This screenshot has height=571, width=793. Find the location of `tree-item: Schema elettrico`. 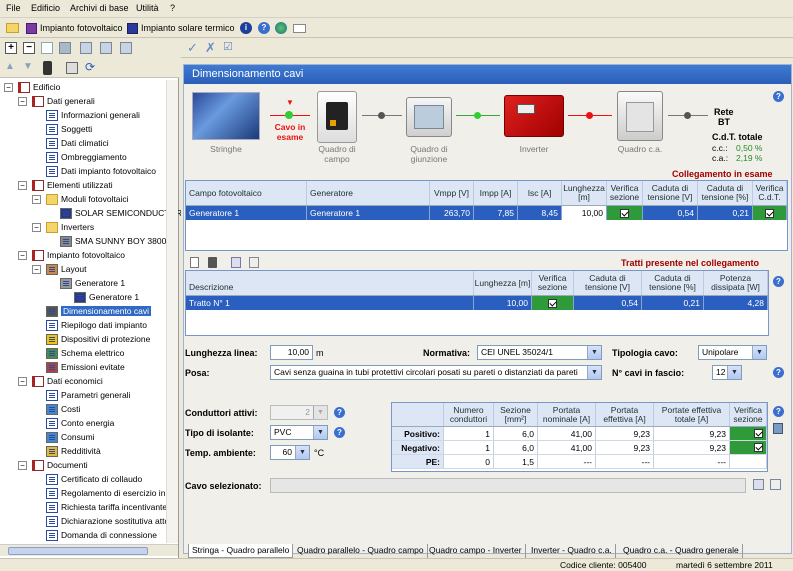

tree-item: Schema elettrico is located at coordinates (85, 353).